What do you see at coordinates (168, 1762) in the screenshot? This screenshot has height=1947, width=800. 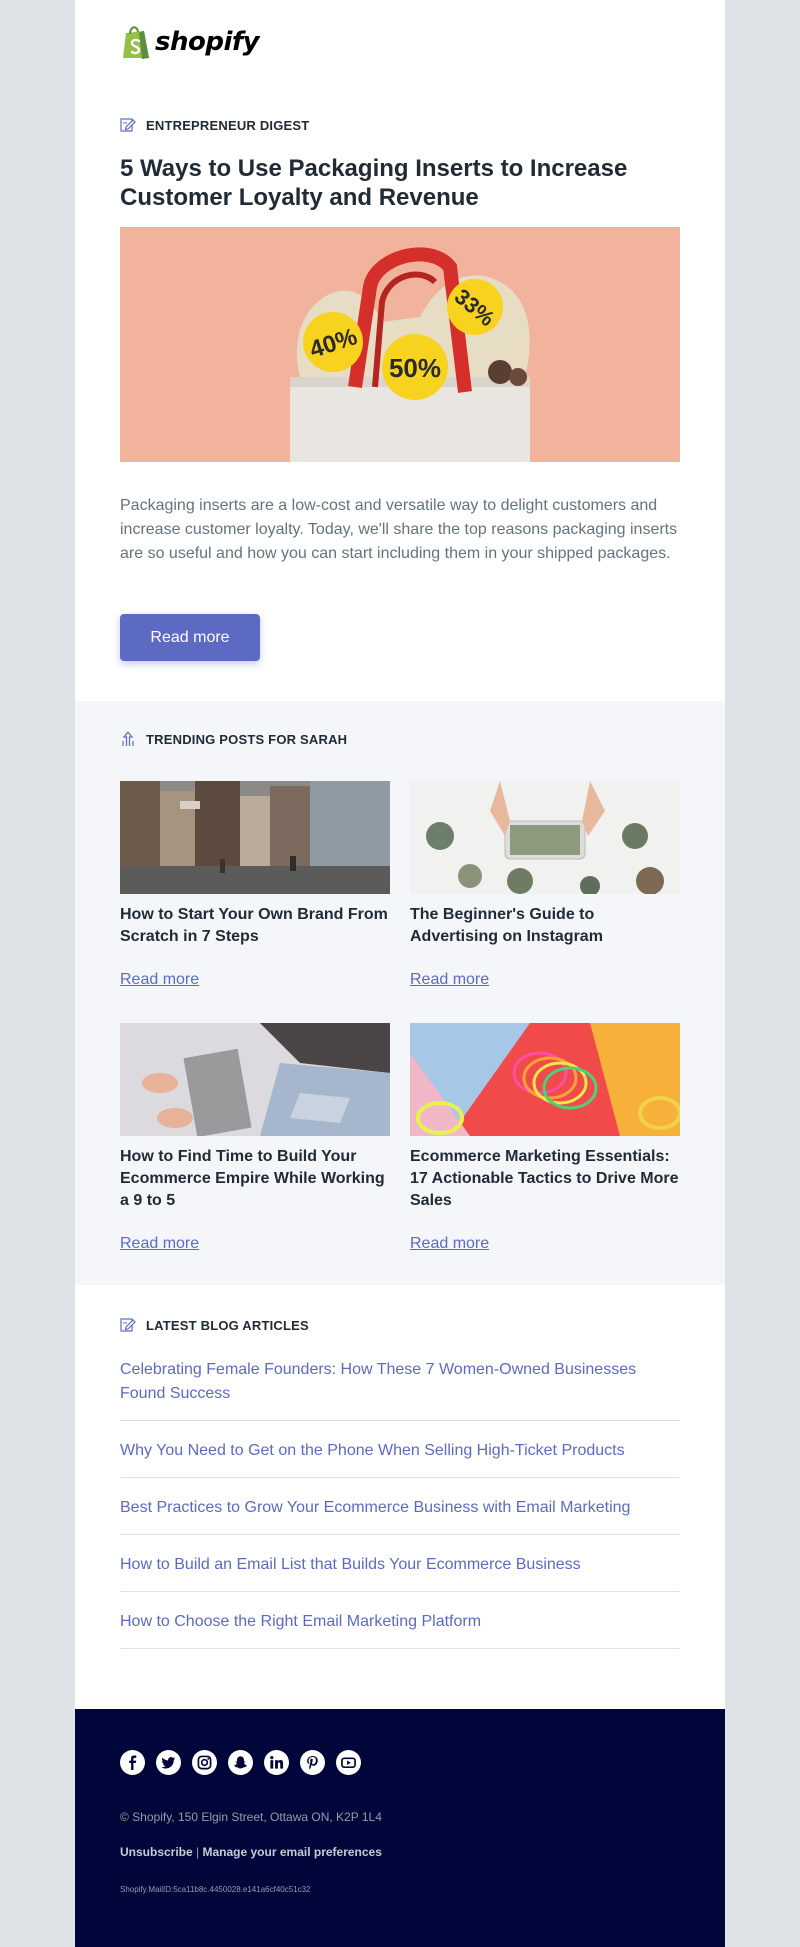 I see `twitter-icon` at bounding box center [168, 1762].